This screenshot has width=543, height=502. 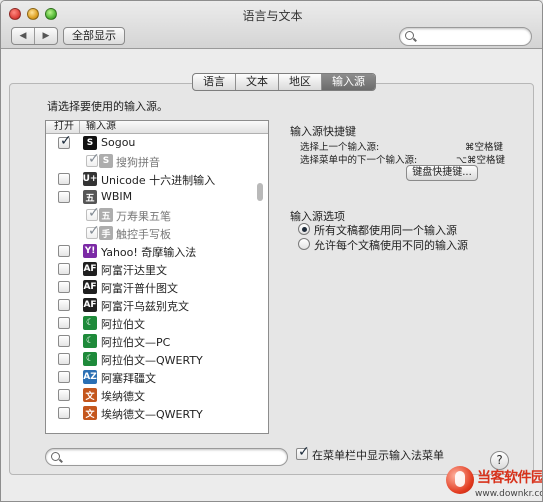 I want to click on tab-2: 地区, so click(x=299, y=82).